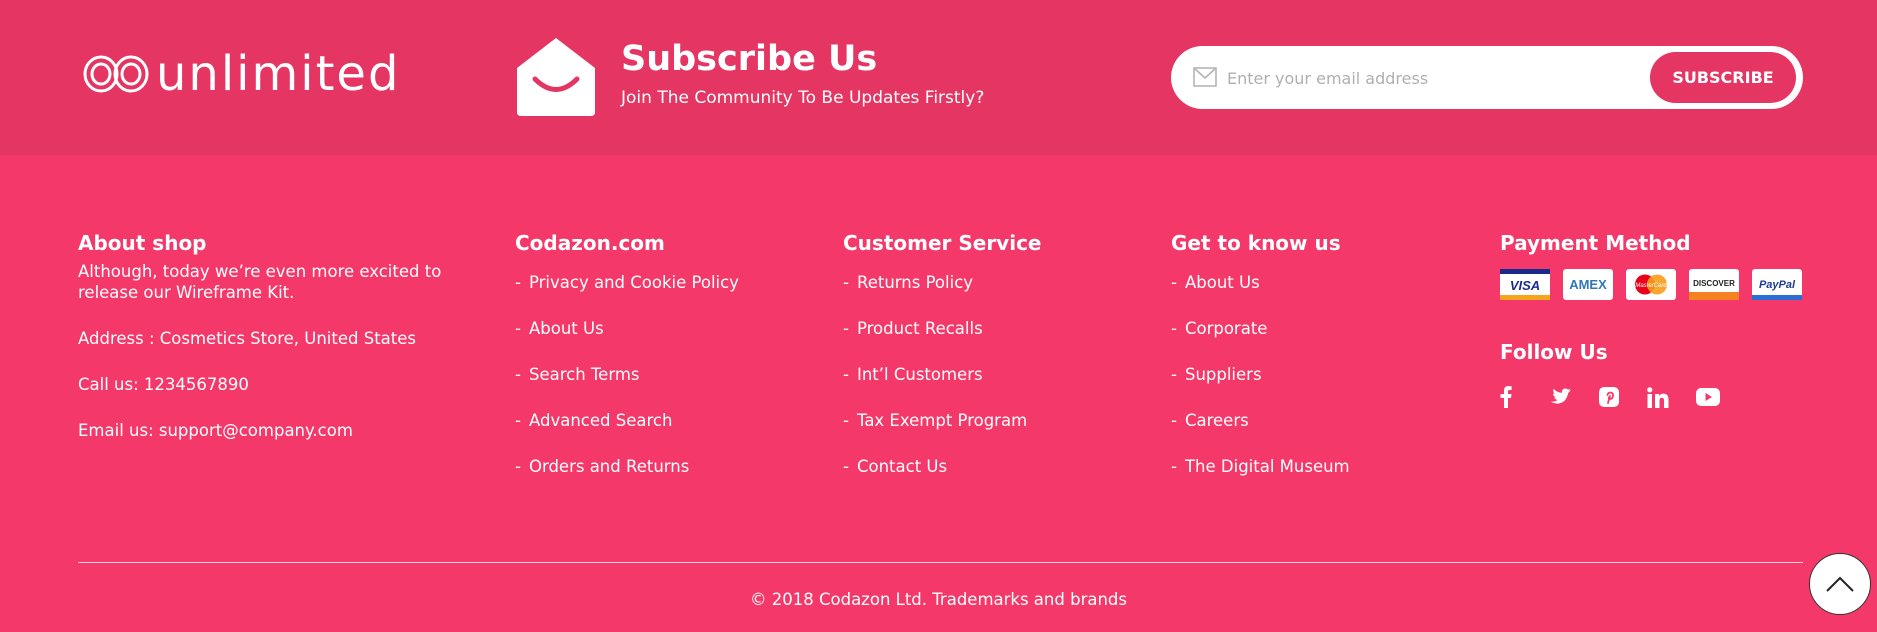 The image size is (1877, 632). I want to click on twitter-icon, so click(1573, 397).